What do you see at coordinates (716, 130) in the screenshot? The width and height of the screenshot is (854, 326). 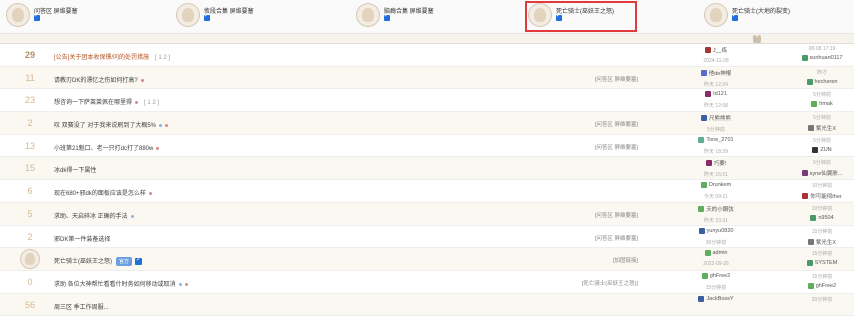 I see `post-time: 5分钟前` at bounding box center [716, 130].